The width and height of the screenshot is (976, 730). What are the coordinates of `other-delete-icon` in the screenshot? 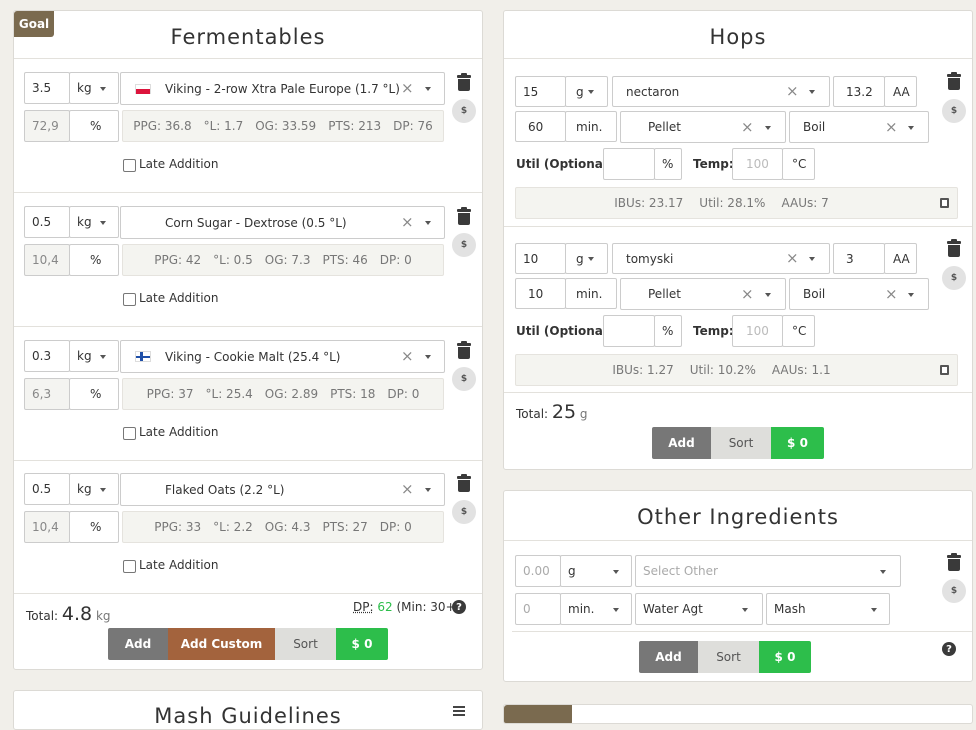 It's located at (954, 562).